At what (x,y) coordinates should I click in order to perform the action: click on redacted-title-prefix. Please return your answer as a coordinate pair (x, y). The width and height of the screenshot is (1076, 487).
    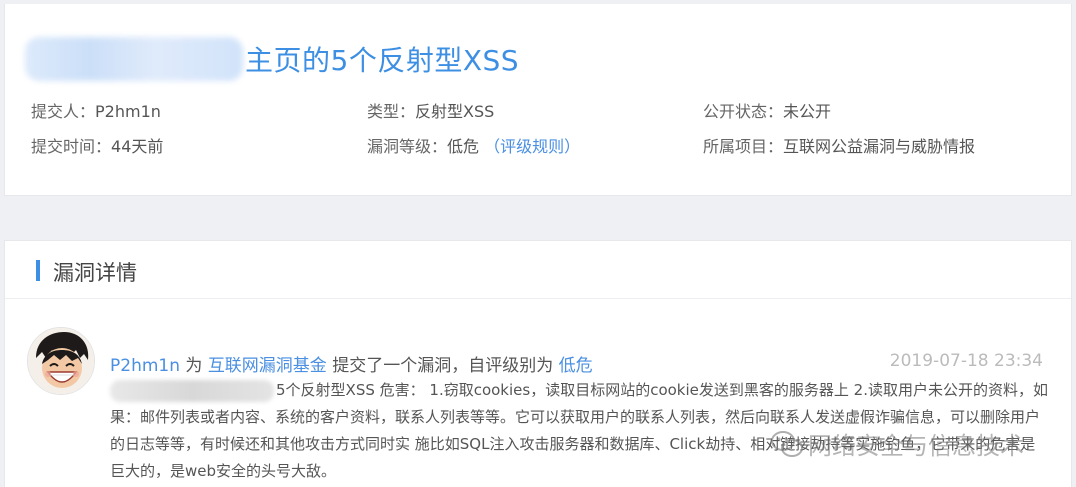
    Looking at the image, I should click on (134, 59).